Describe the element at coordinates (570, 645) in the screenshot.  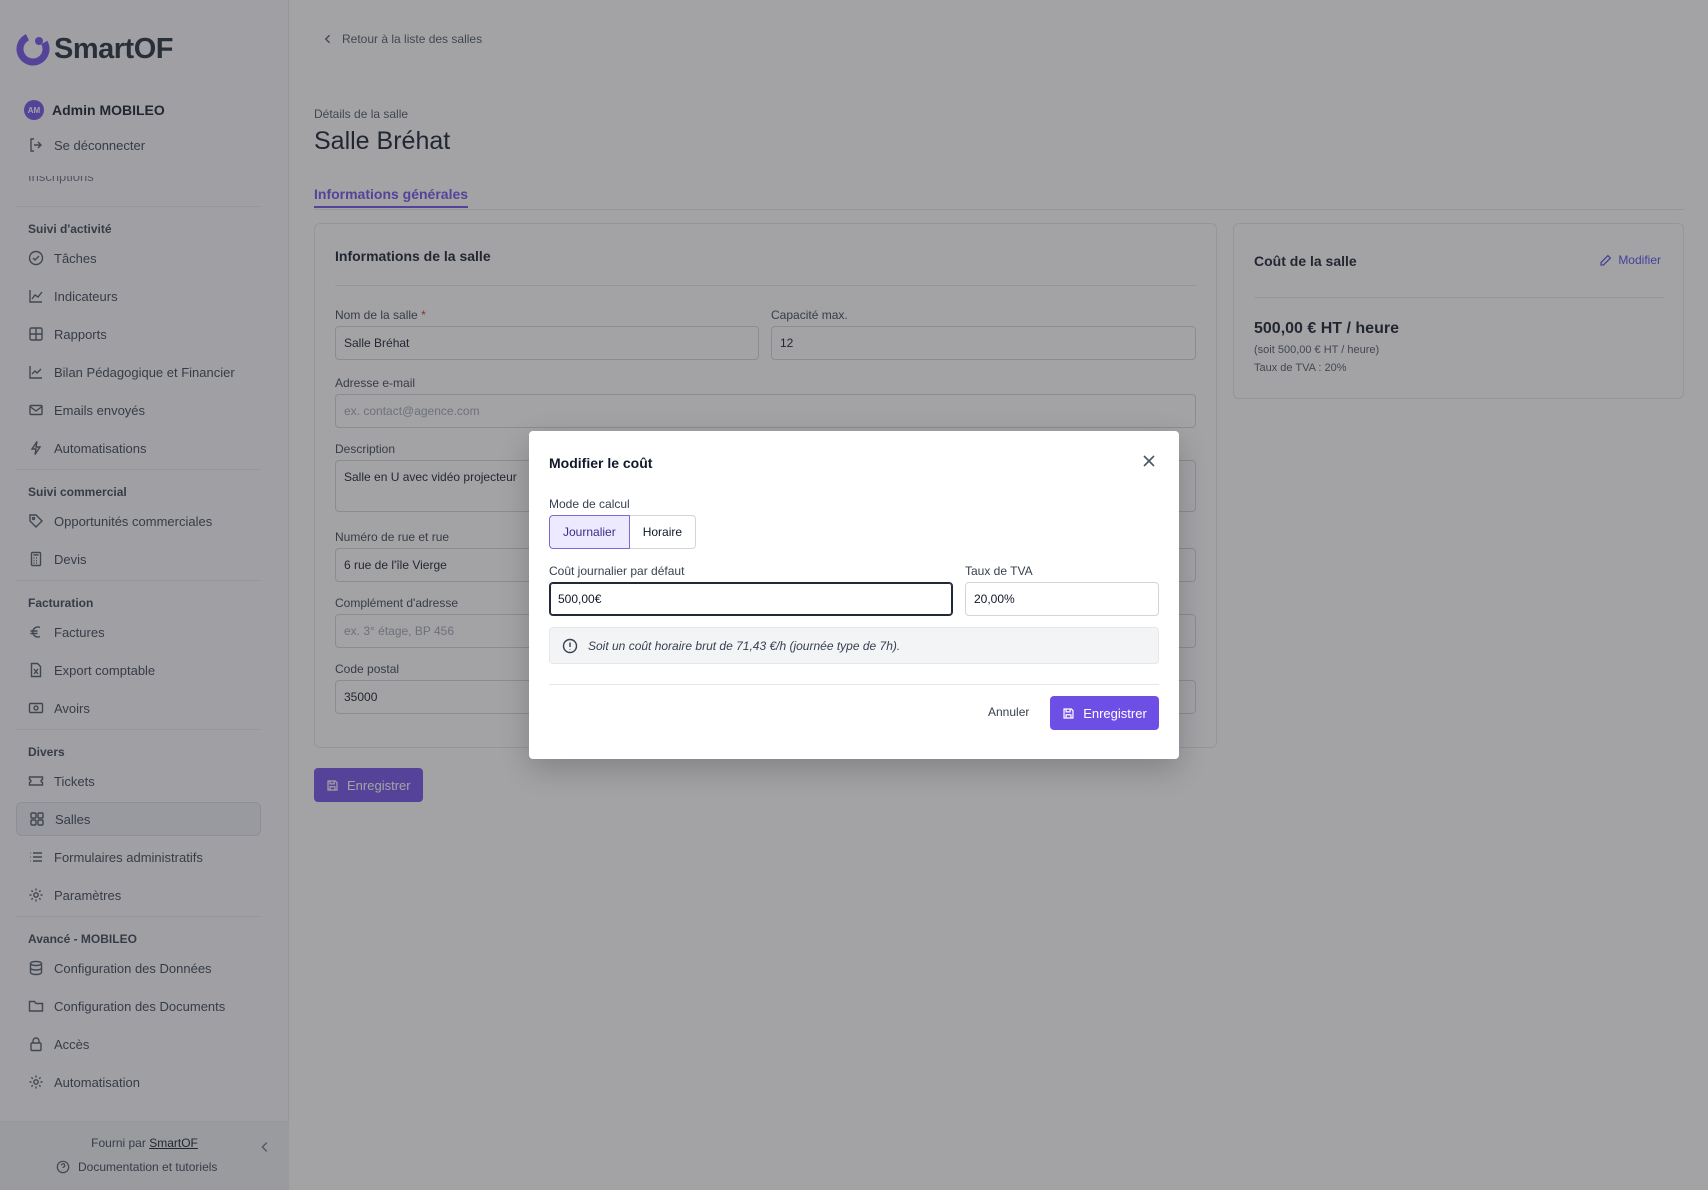
I see `info-circle-icon` at that location.